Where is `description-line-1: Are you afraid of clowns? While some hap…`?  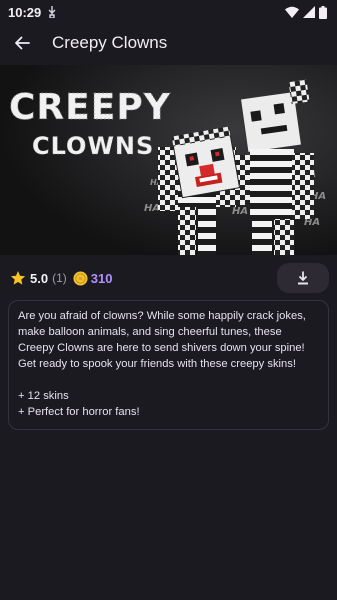 description-line-1: Are you afraid of clowns? While some hap… is located at coordinates (162, 316).